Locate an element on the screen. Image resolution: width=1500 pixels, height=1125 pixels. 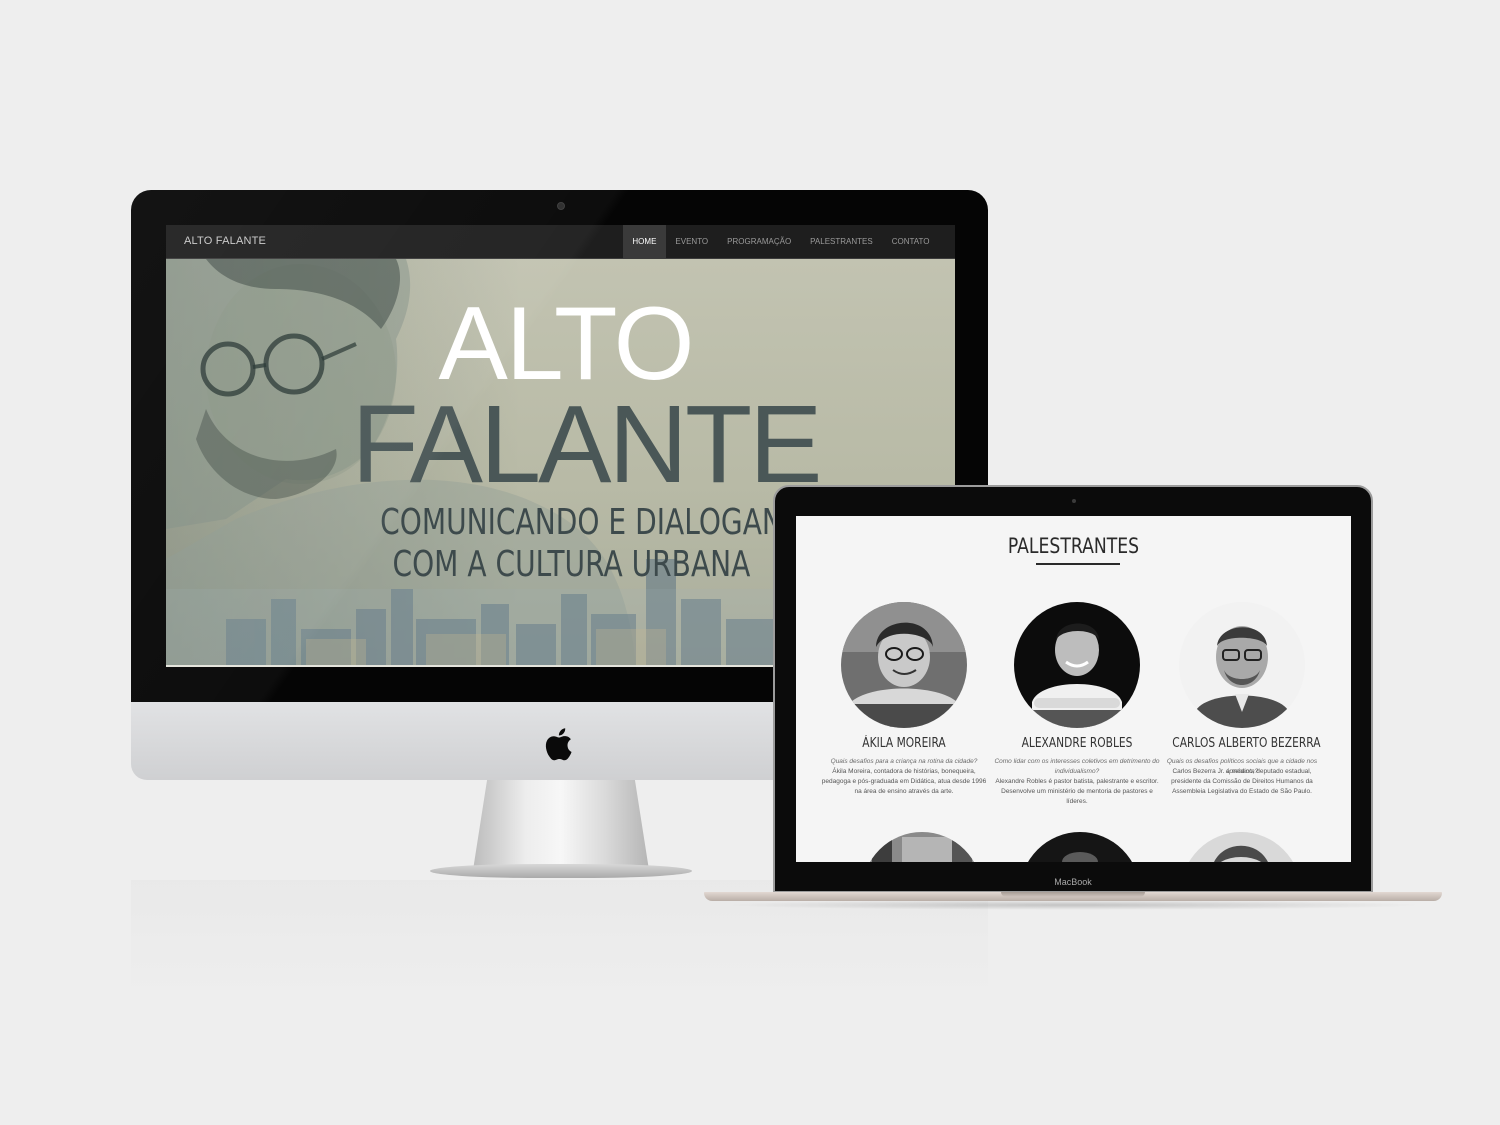
nav-item-programacao: PROGRAMAÇÃO is located at coordinates (759, 241).